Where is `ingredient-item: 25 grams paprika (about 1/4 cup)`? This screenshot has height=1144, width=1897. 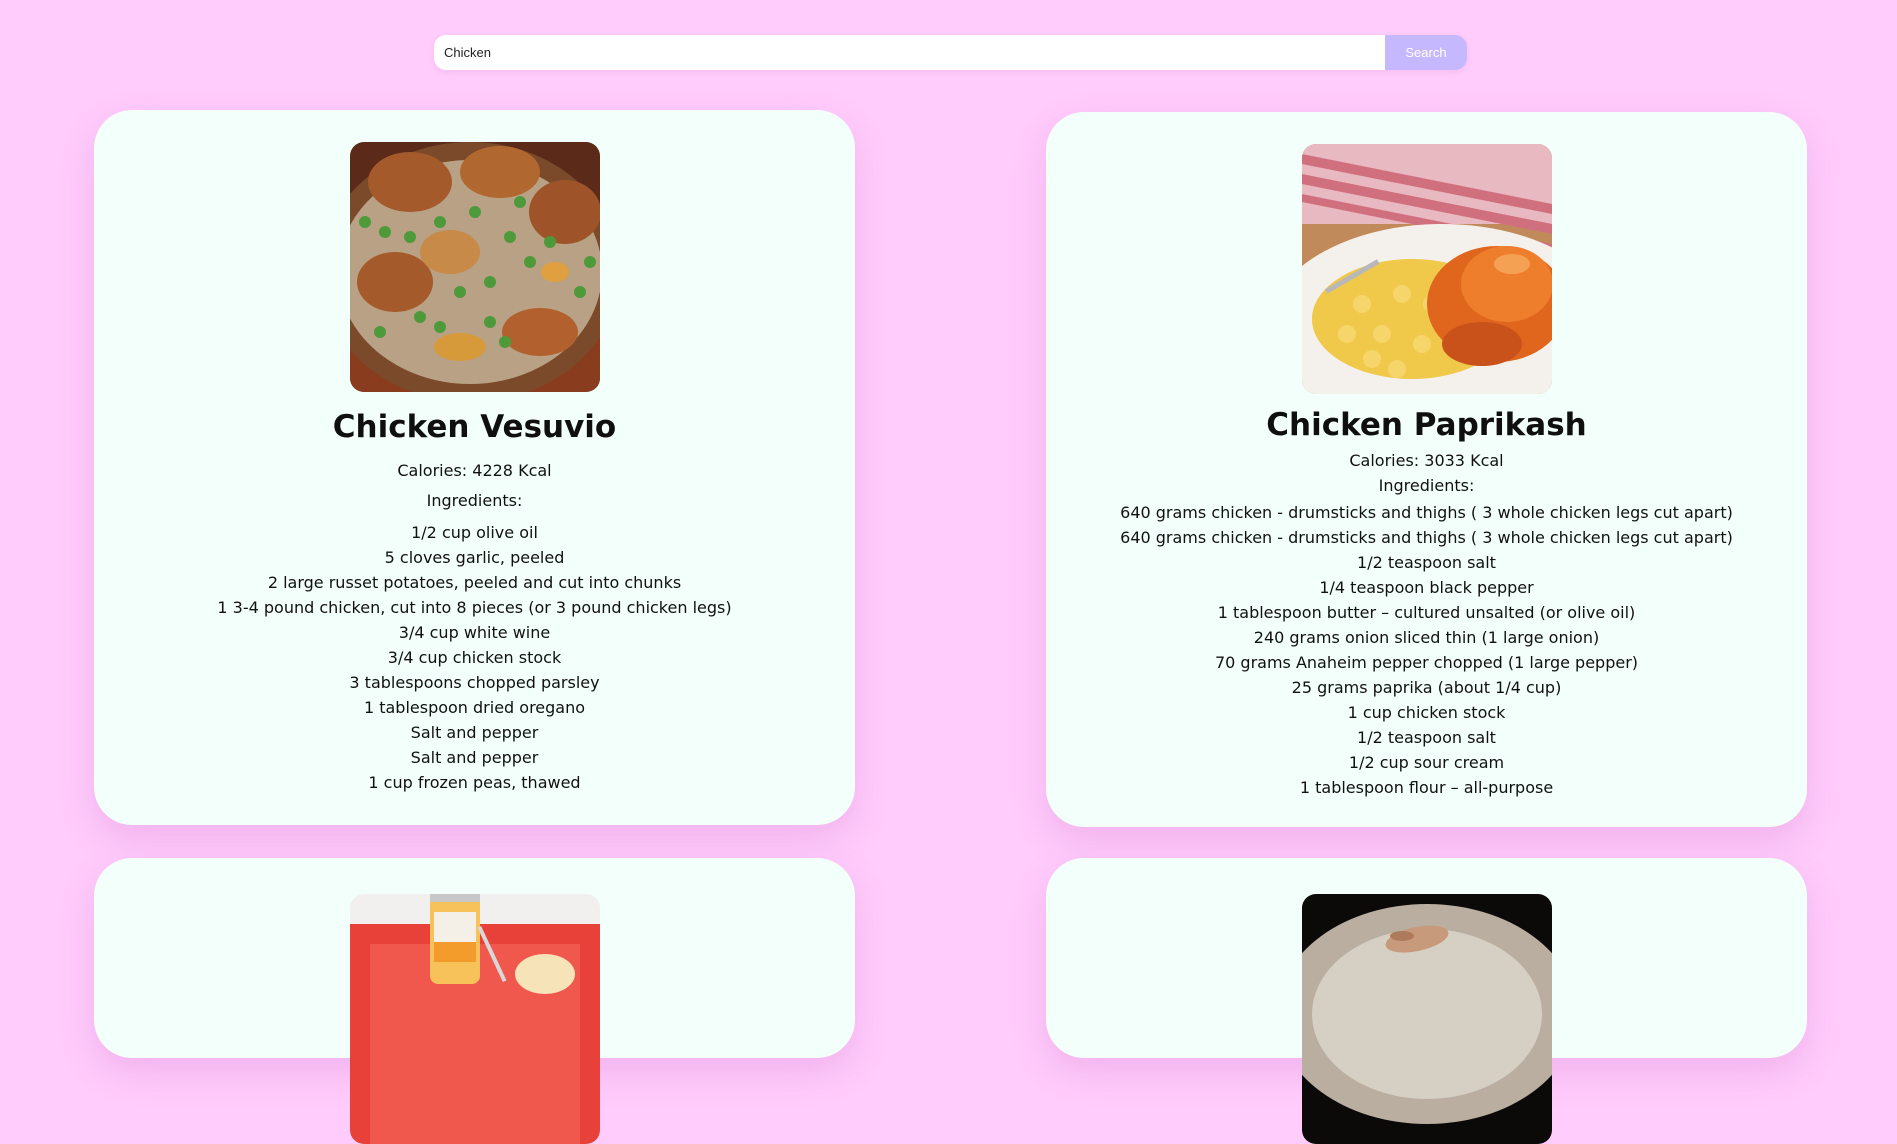 ingredient-item: 25 grams paprika (about 1/4 cup) is located at coordinates (1426, 687).